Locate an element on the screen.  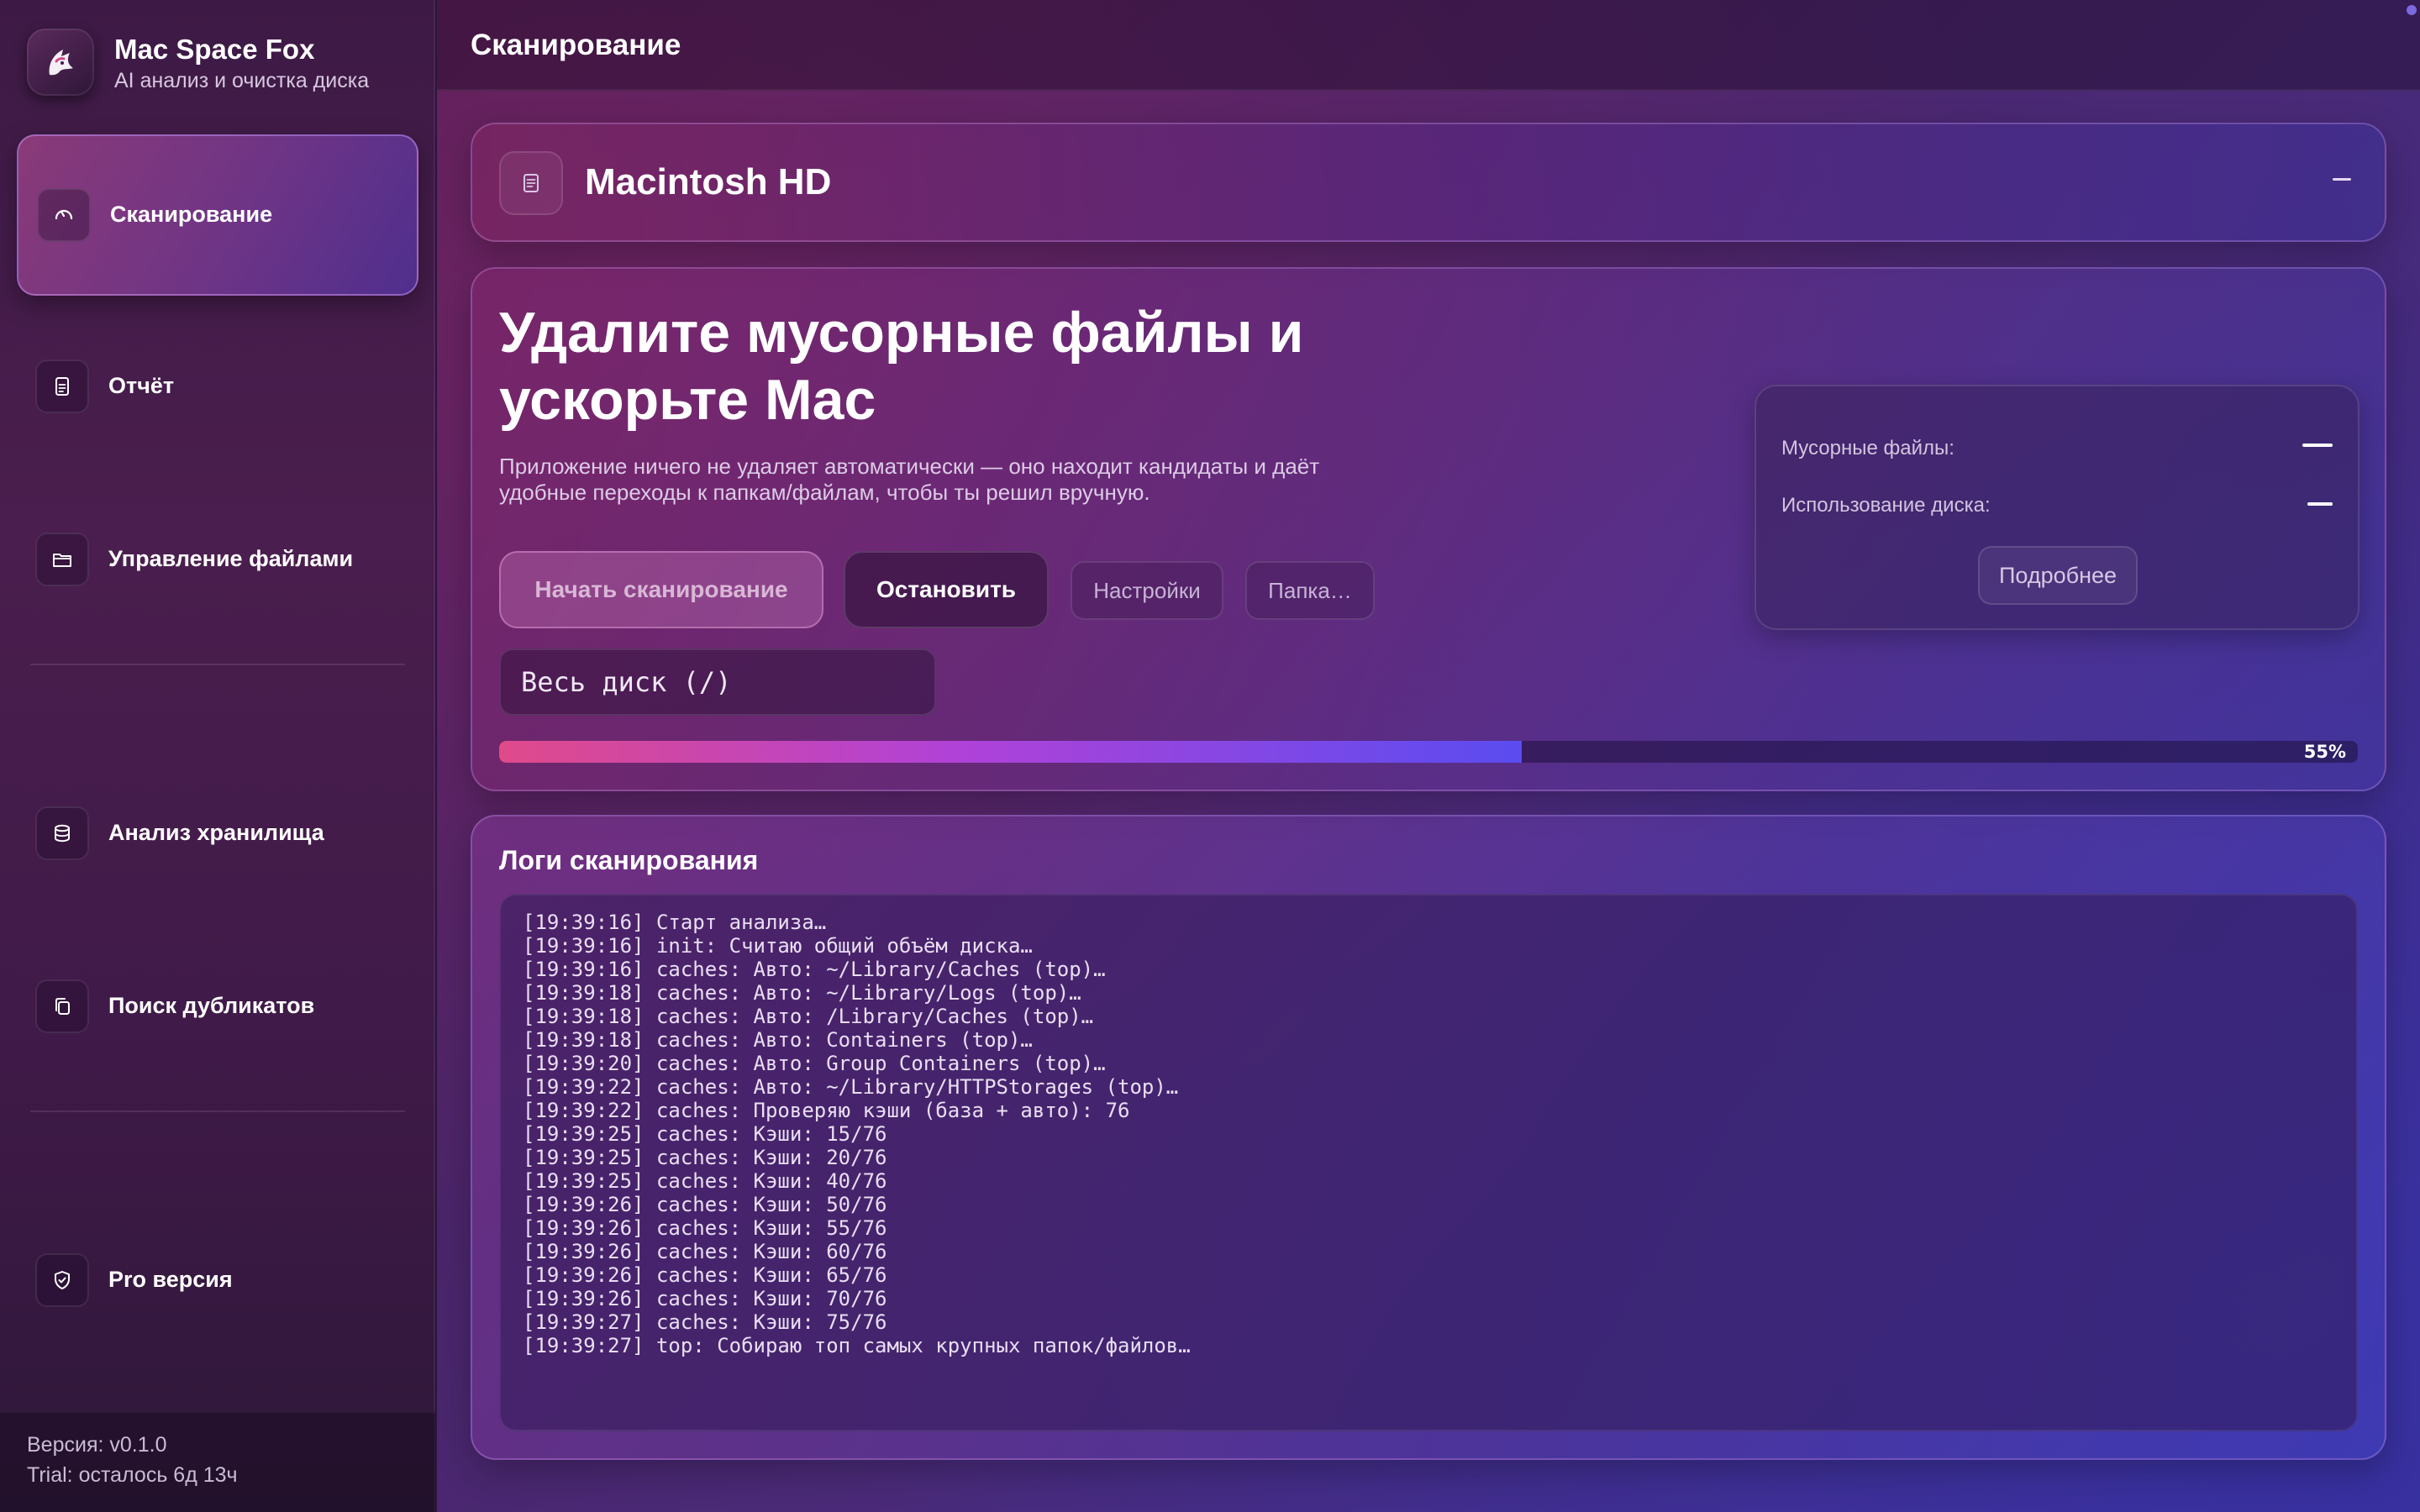
progress-percent: 55% is located at coordinates (2325, 752).